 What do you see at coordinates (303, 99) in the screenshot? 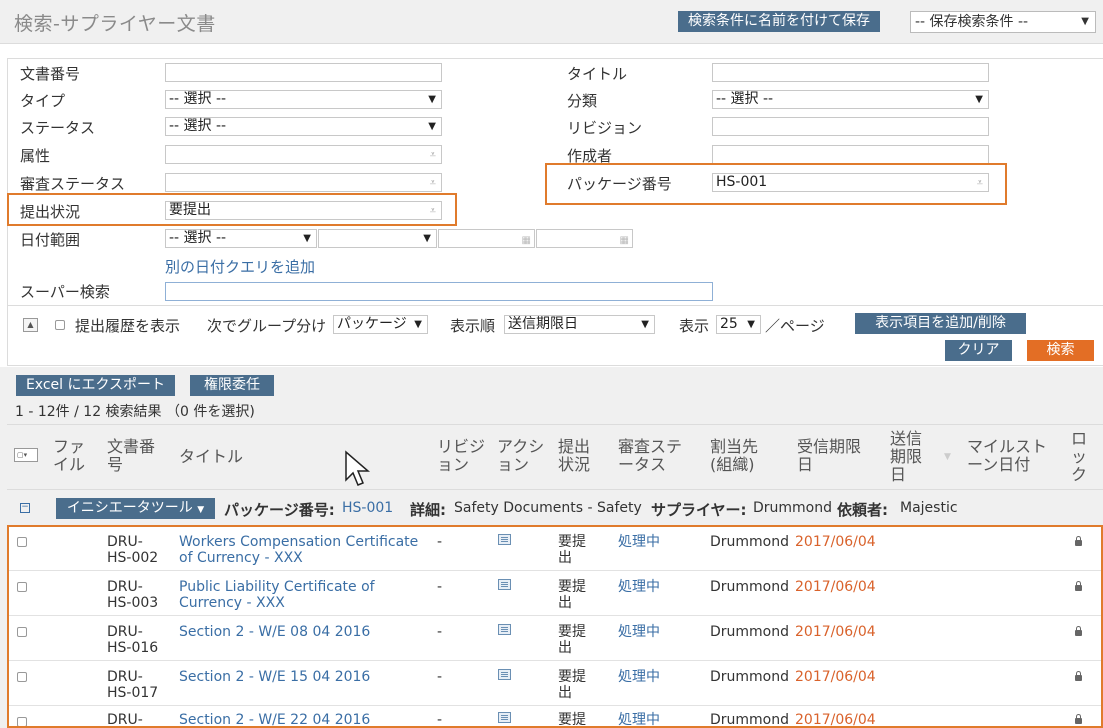
I see `type-select: -- 選択 -- ▼` at bounding box center [303, 99].